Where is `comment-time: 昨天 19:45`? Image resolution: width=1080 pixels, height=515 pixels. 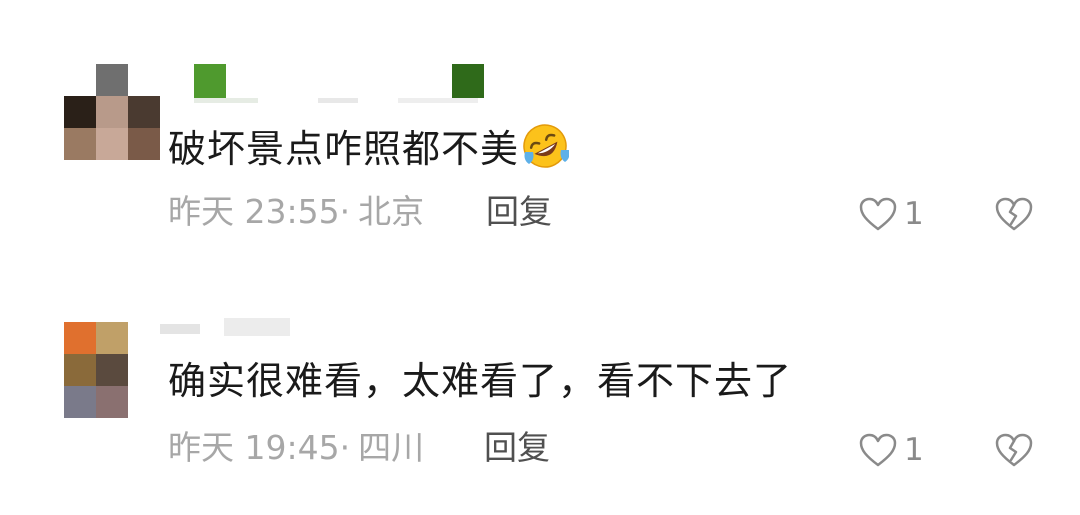 comment-time: 昨天 19:45 is located at coordinates (254, 447).